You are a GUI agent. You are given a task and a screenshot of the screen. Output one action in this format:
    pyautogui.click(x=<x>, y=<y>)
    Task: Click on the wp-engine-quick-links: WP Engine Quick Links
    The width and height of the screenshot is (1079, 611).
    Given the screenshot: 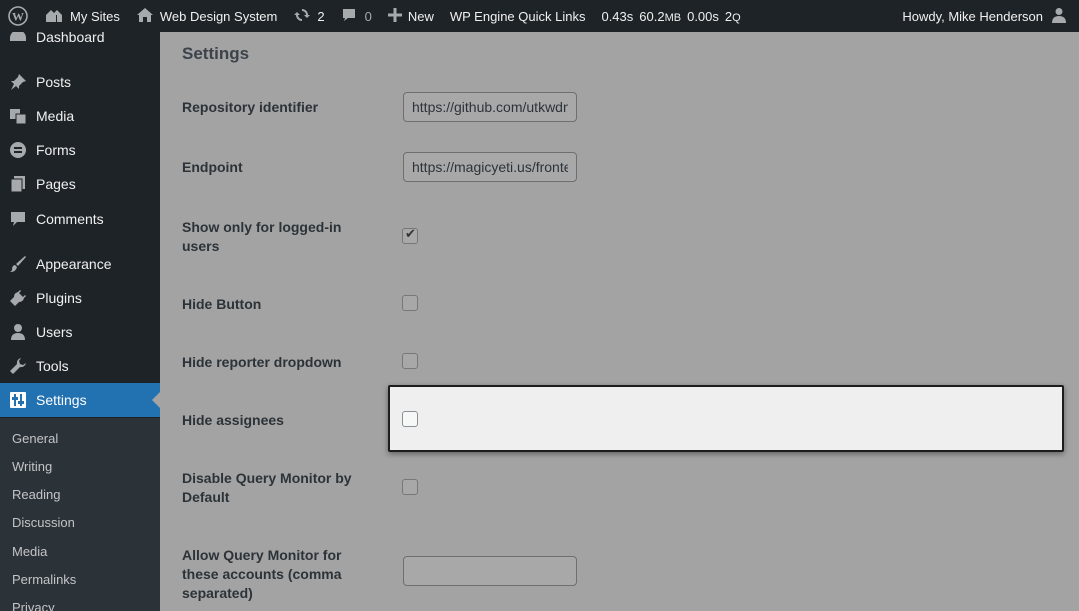 What is the action you would take?
    pyautogui.click(x=518, y=16)
    